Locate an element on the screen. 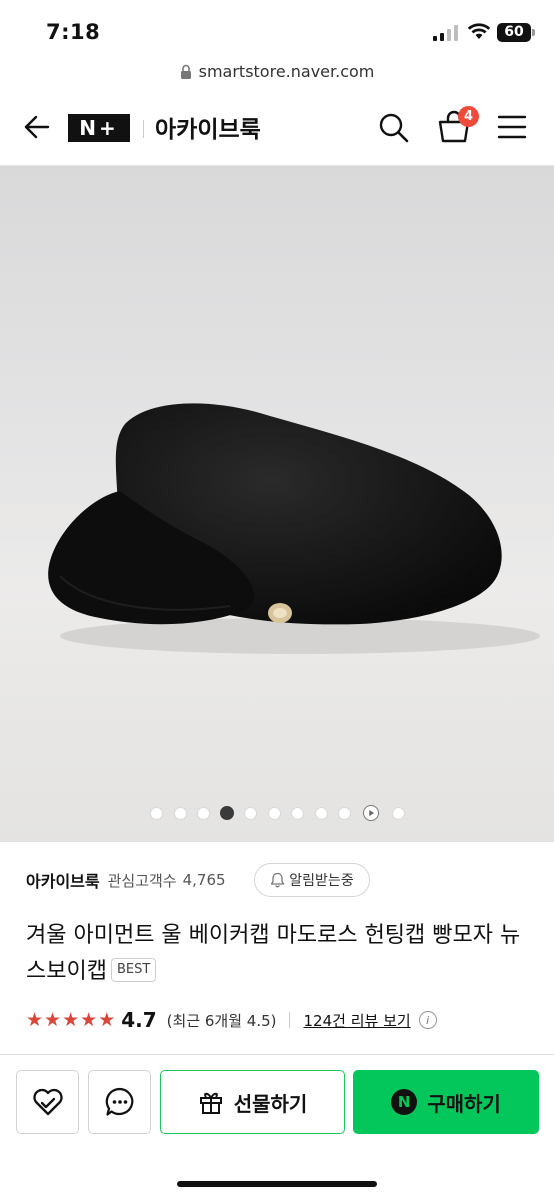 The height and width of the screenshot is (1200, 554). recent-rating: (최근 6개월 4.5) is located at coordinates (221, 1020).